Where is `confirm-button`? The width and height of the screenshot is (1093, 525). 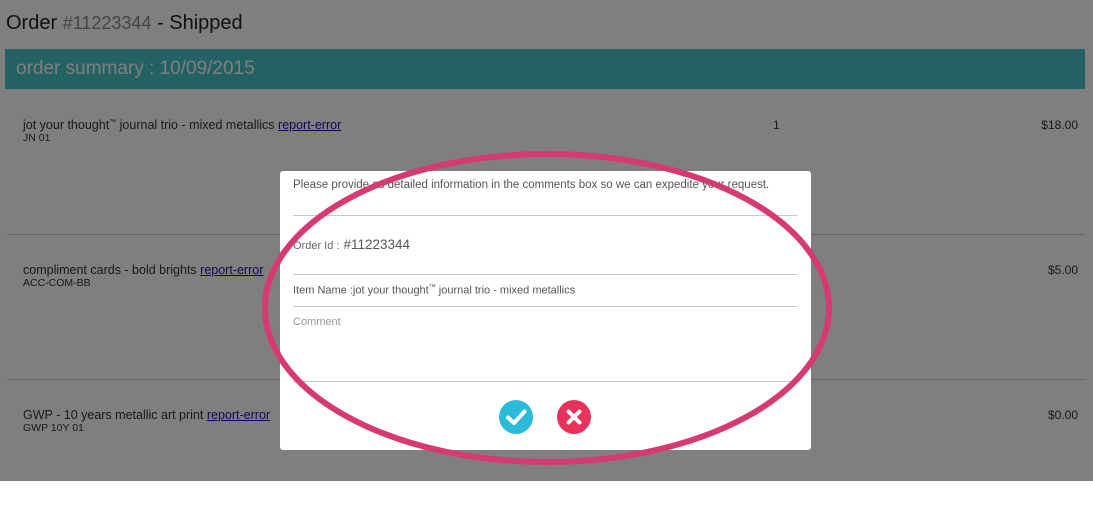
confirm-button is located at coordinates (516, 417).